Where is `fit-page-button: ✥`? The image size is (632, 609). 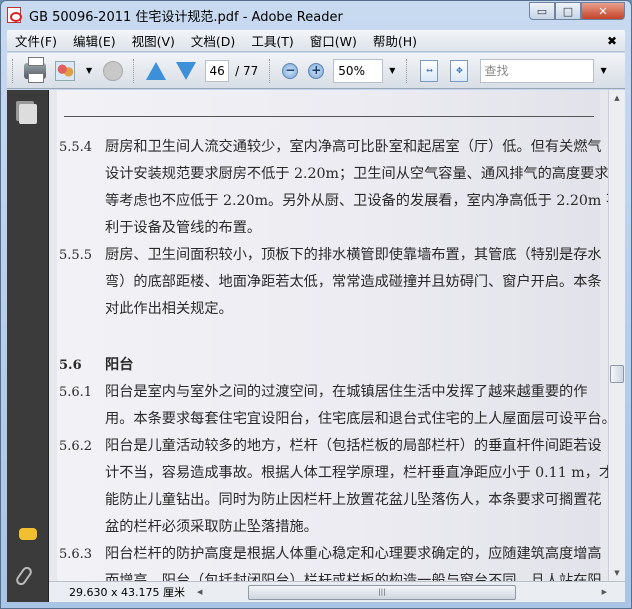
fit-page-button: ✥ is located at coordinates (459, 71).